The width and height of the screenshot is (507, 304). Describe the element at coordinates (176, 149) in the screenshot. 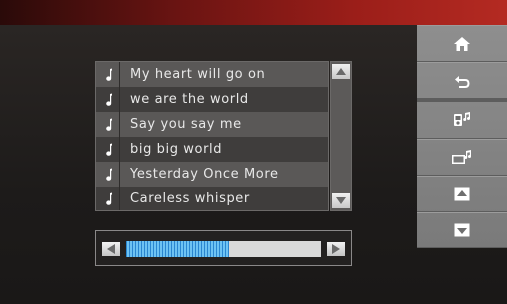

I see `song-title: big big world` at that location.